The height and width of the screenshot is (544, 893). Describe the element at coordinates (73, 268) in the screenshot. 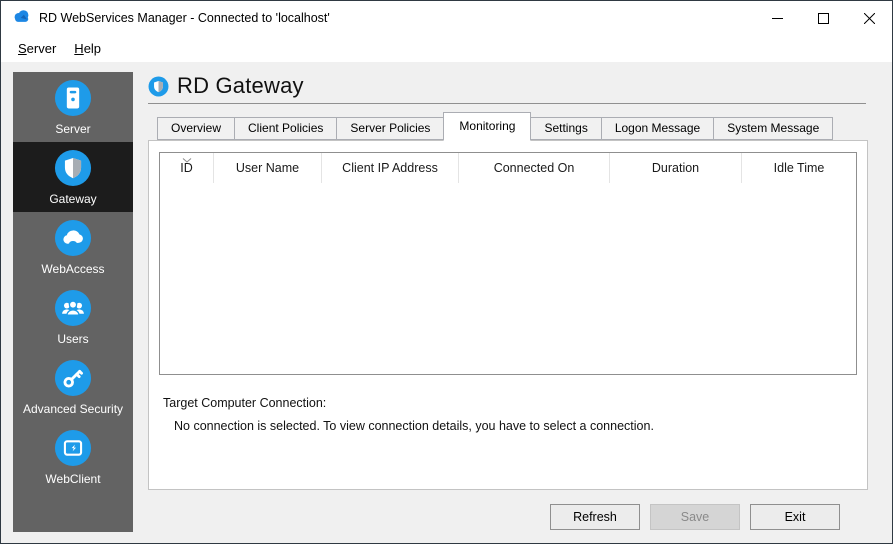

I see `sidebar-item-label: WebAccess` at that location.